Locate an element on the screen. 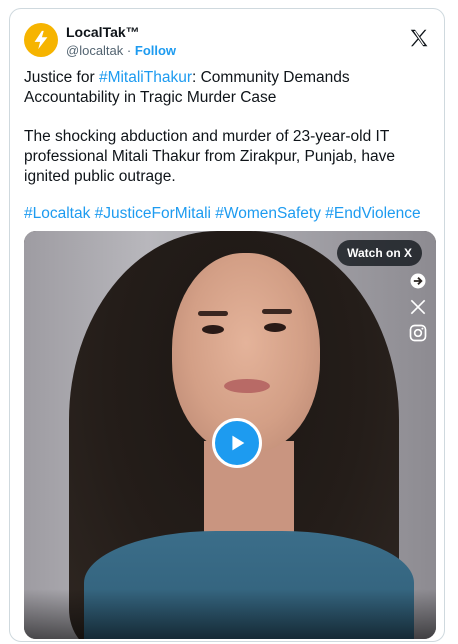 This screenshot has width=458, height=644. avatar is located at coordinates (41, 40).